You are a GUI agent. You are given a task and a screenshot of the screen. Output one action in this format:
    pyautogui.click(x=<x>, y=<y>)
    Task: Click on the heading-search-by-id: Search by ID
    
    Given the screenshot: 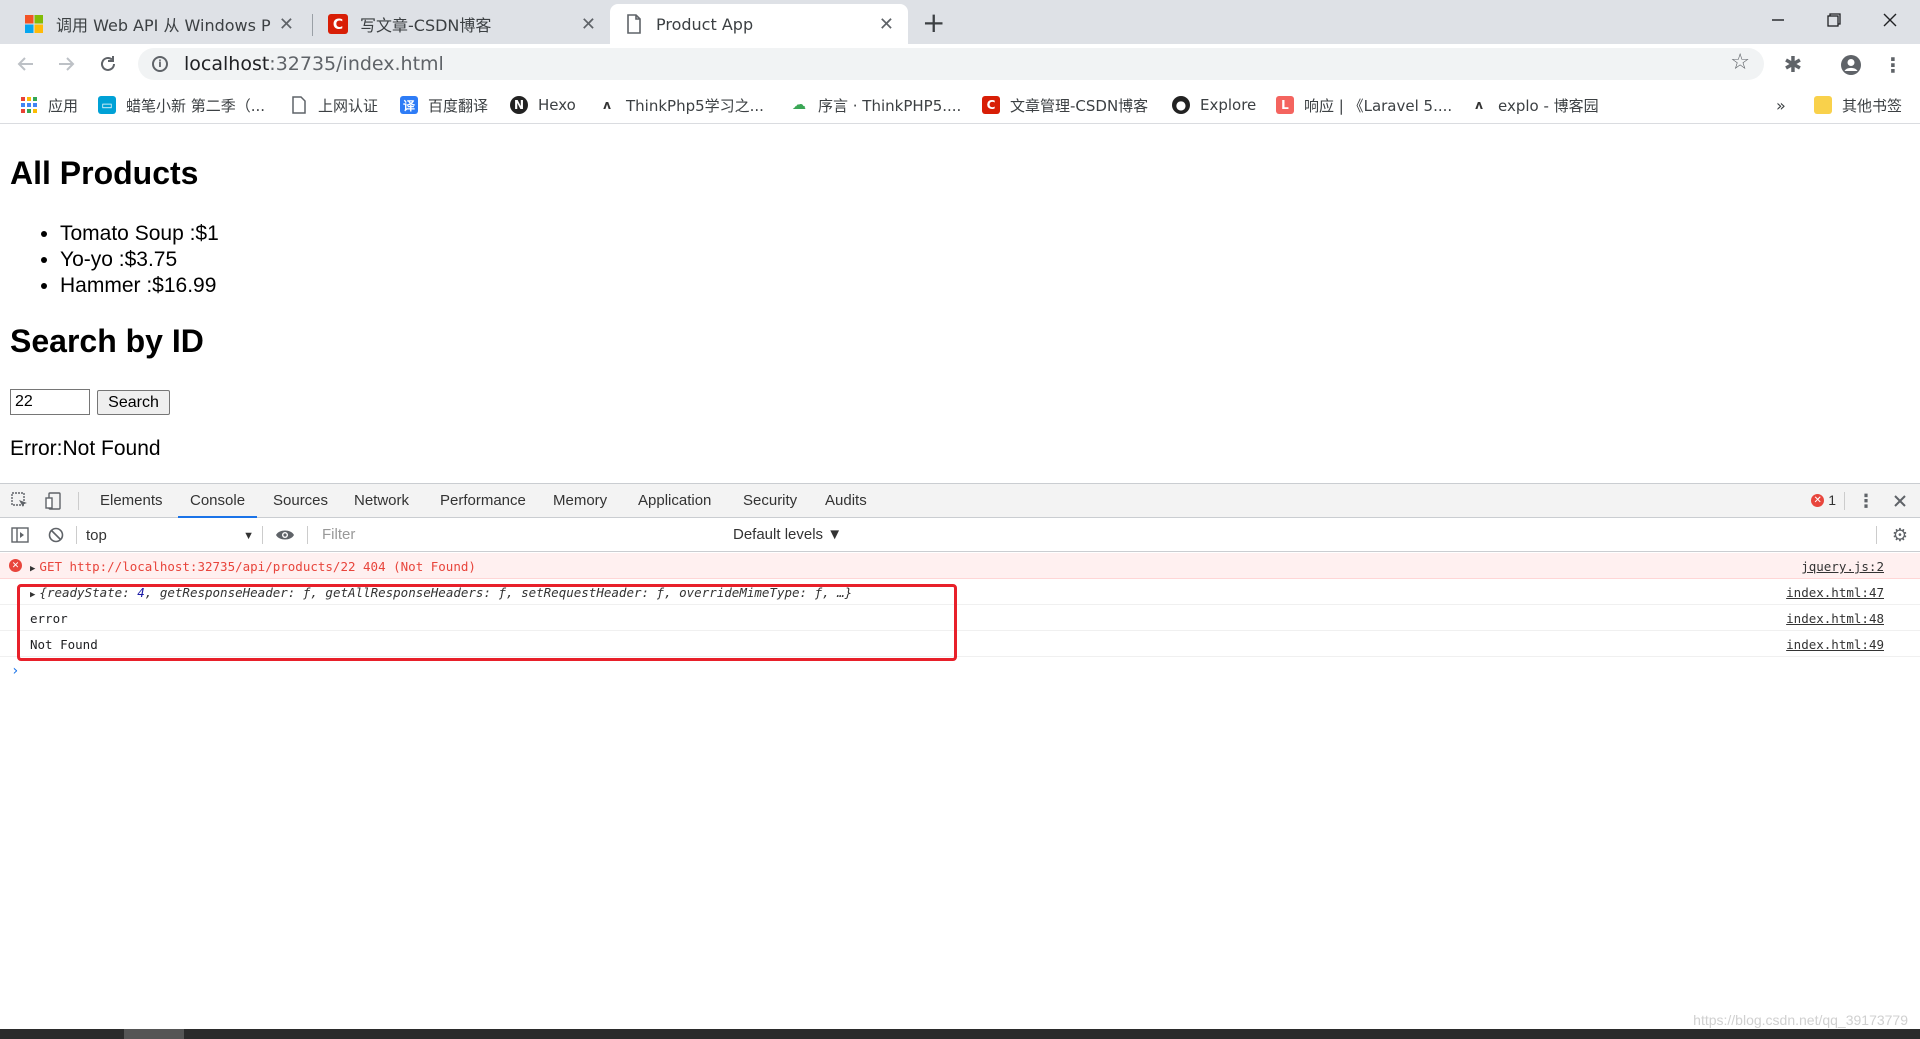 What is the action you would take?
    pyautogui.click(x=107, y=341)
    